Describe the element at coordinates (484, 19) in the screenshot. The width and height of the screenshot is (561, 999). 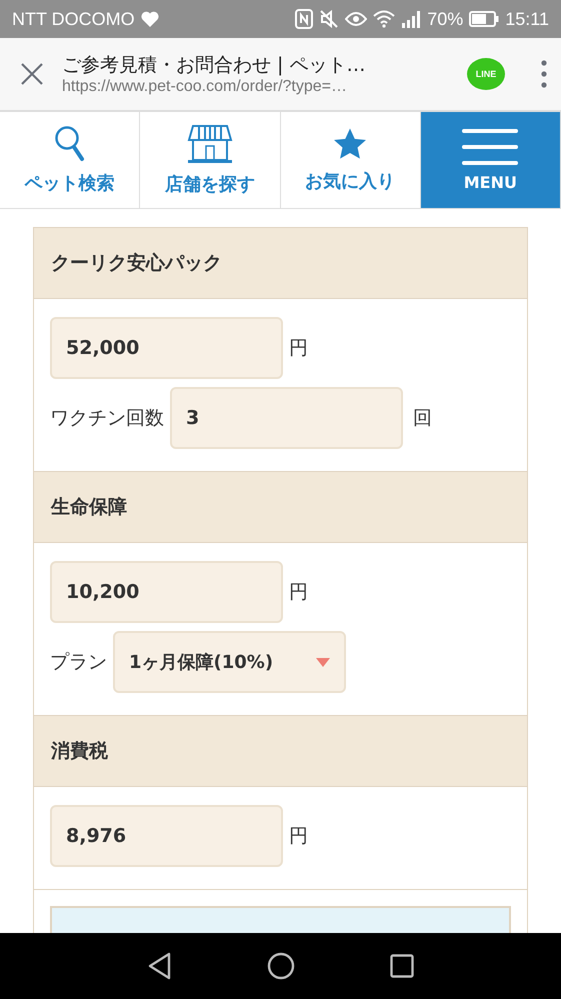
I see `battery-icon` at that location.